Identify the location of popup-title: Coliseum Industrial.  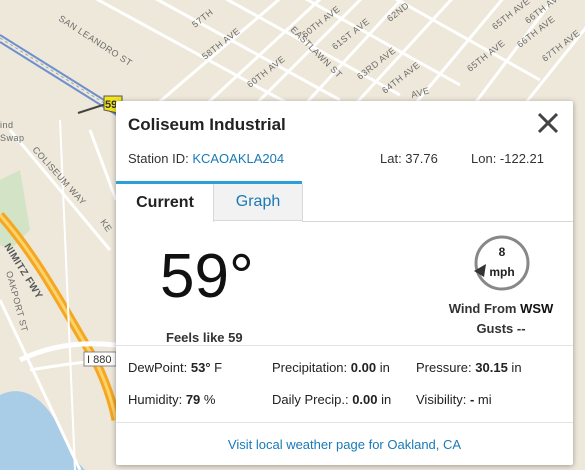
(207, 124).